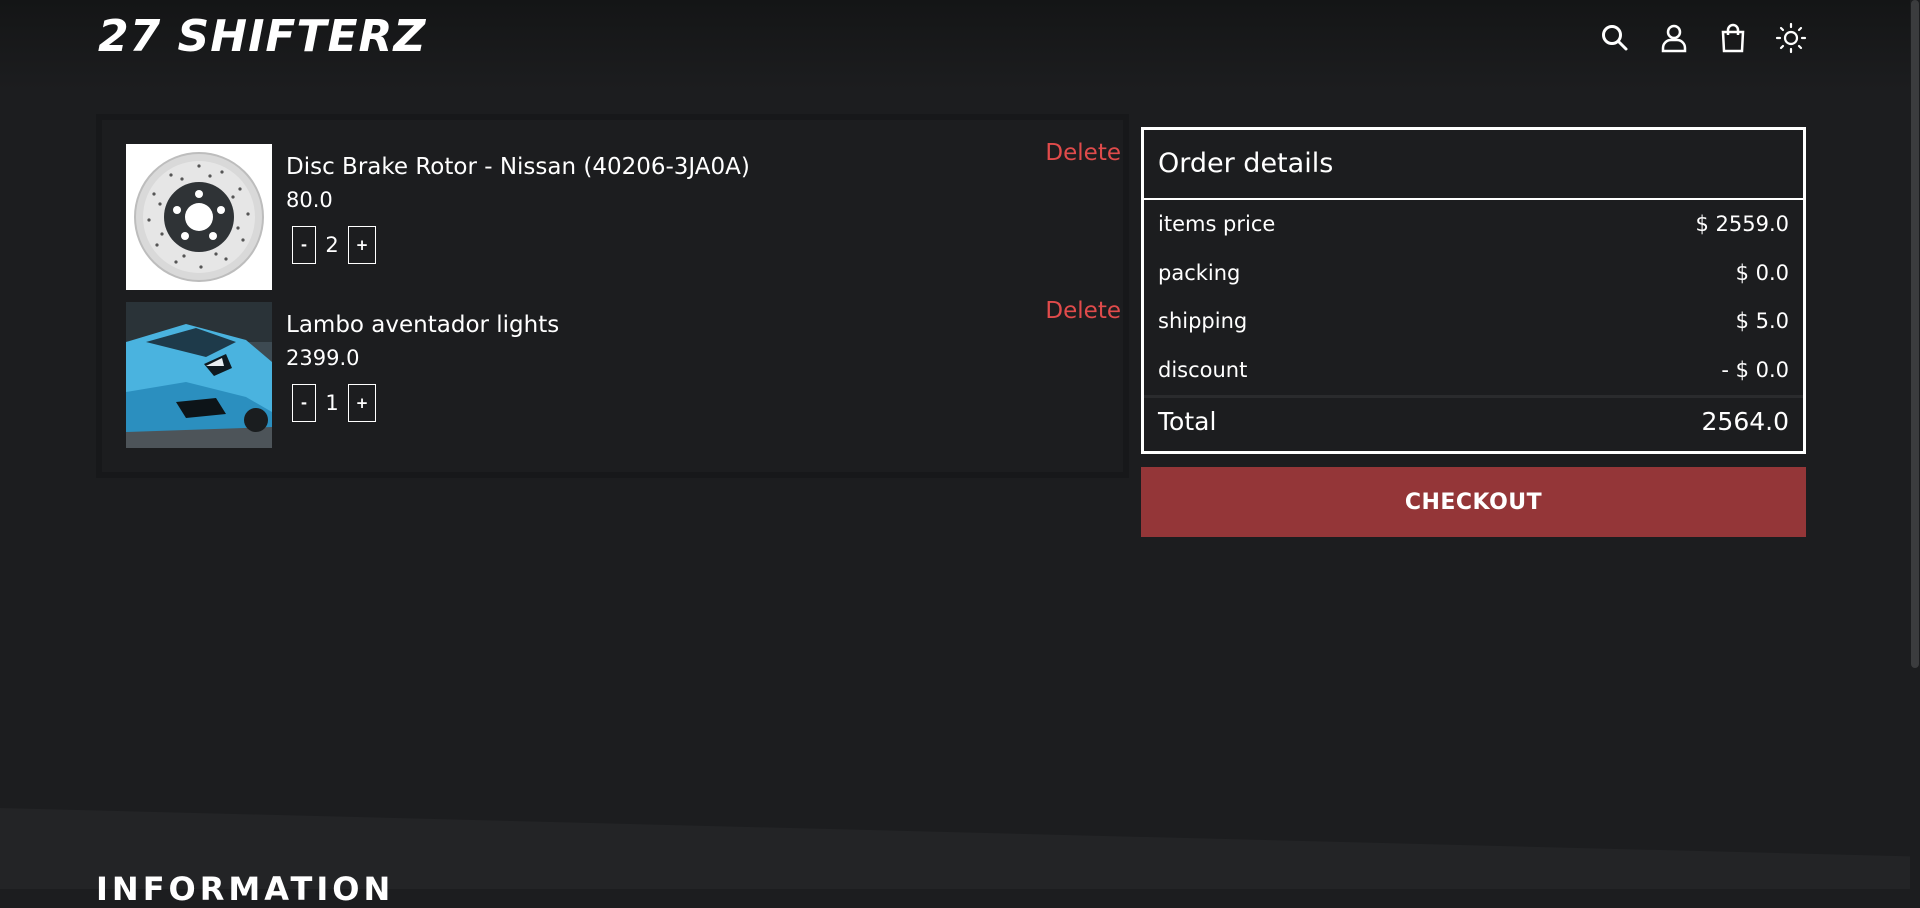 The image size is (1920, 908). Describe the element at coordinates (1199, 273) in the screenshot. I see `order-row-label: packing` at that location.